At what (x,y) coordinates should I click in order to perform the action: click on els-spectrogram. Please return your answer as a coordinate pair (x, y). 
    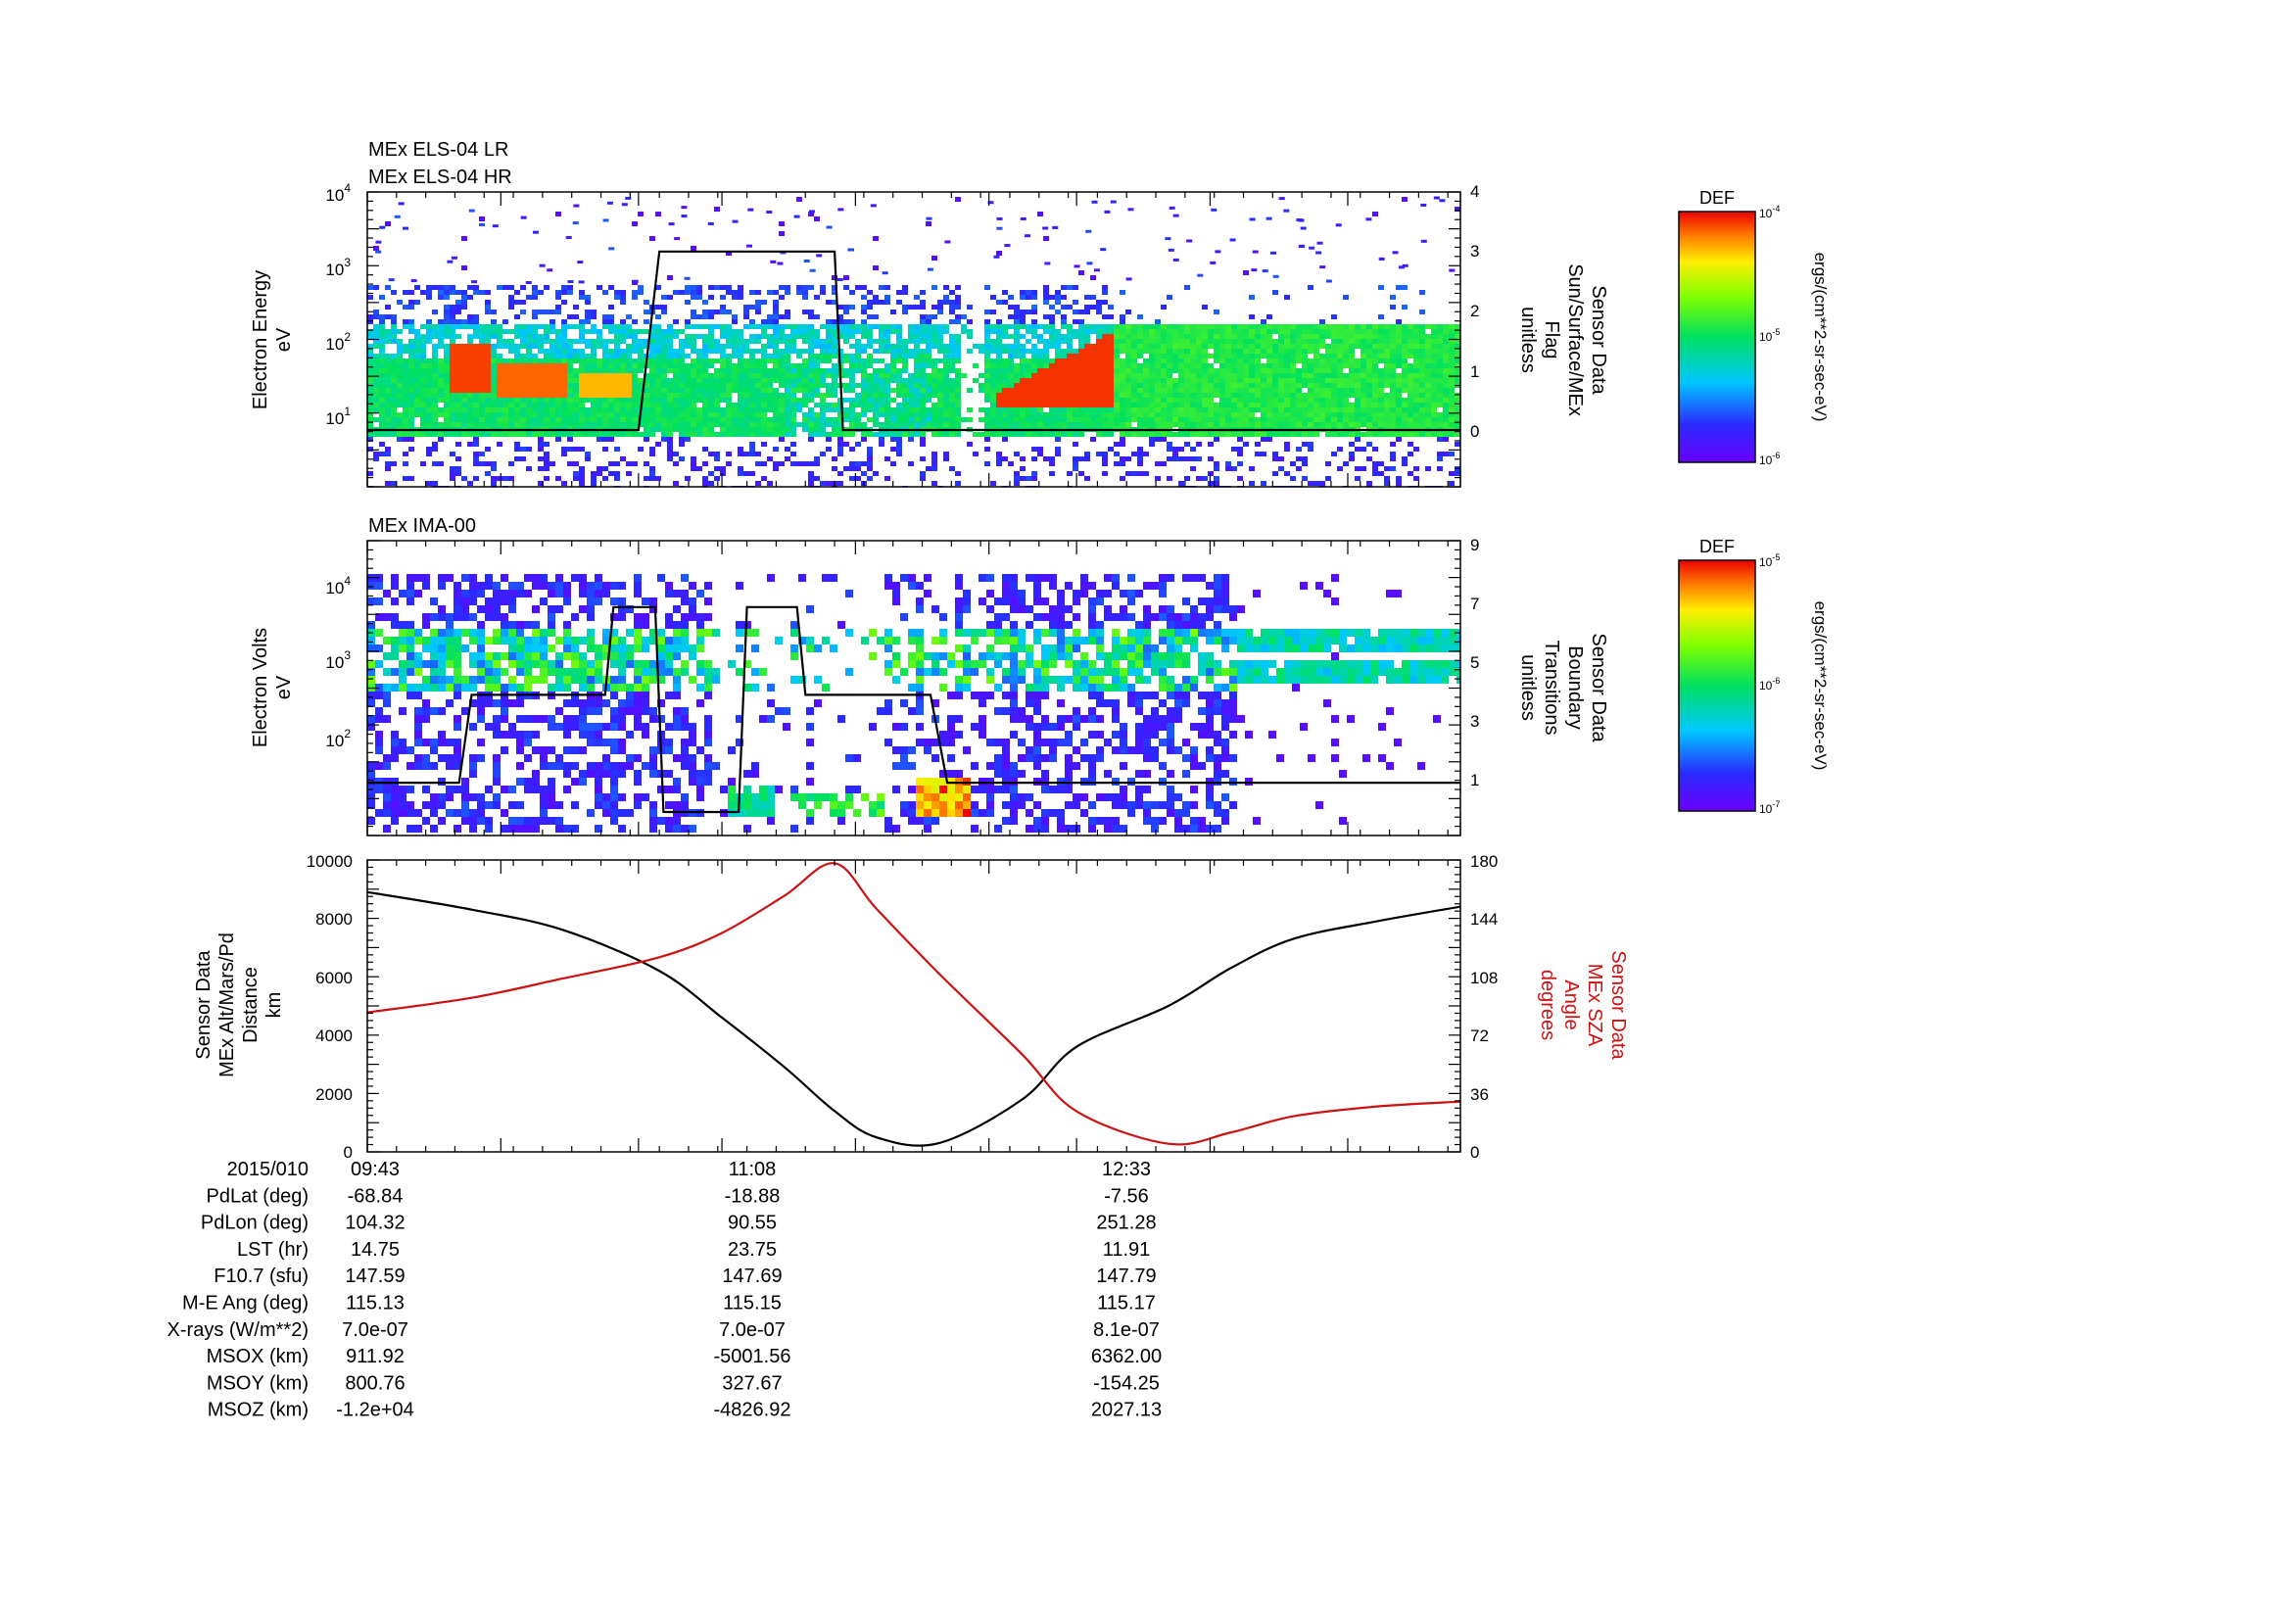
    Looking at the image, I should click on (913, 342).